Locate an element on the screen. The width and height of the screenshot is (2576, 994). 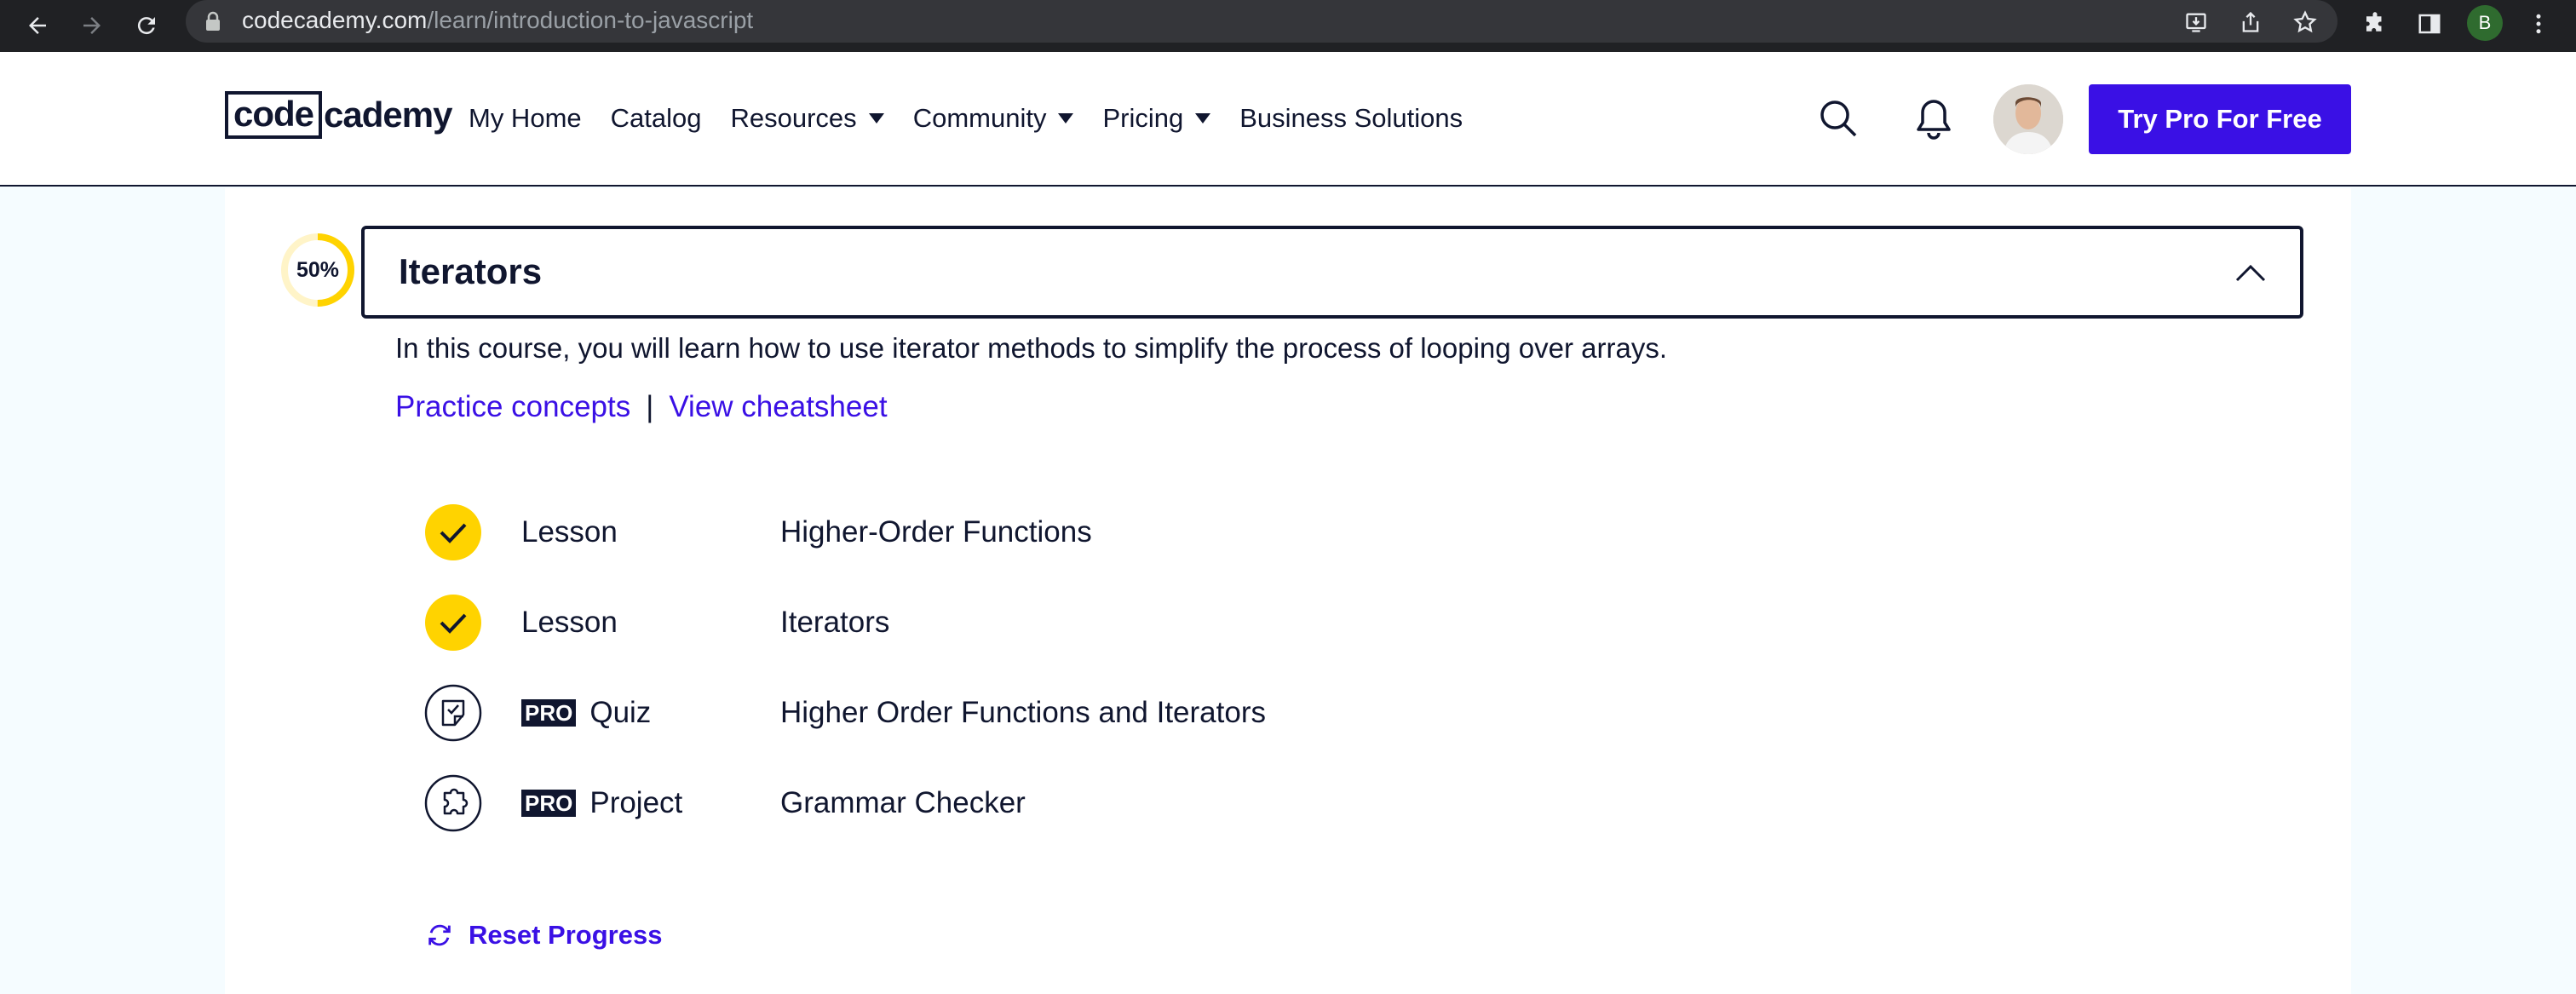
reload-icon is located at coordinates (147, 26).